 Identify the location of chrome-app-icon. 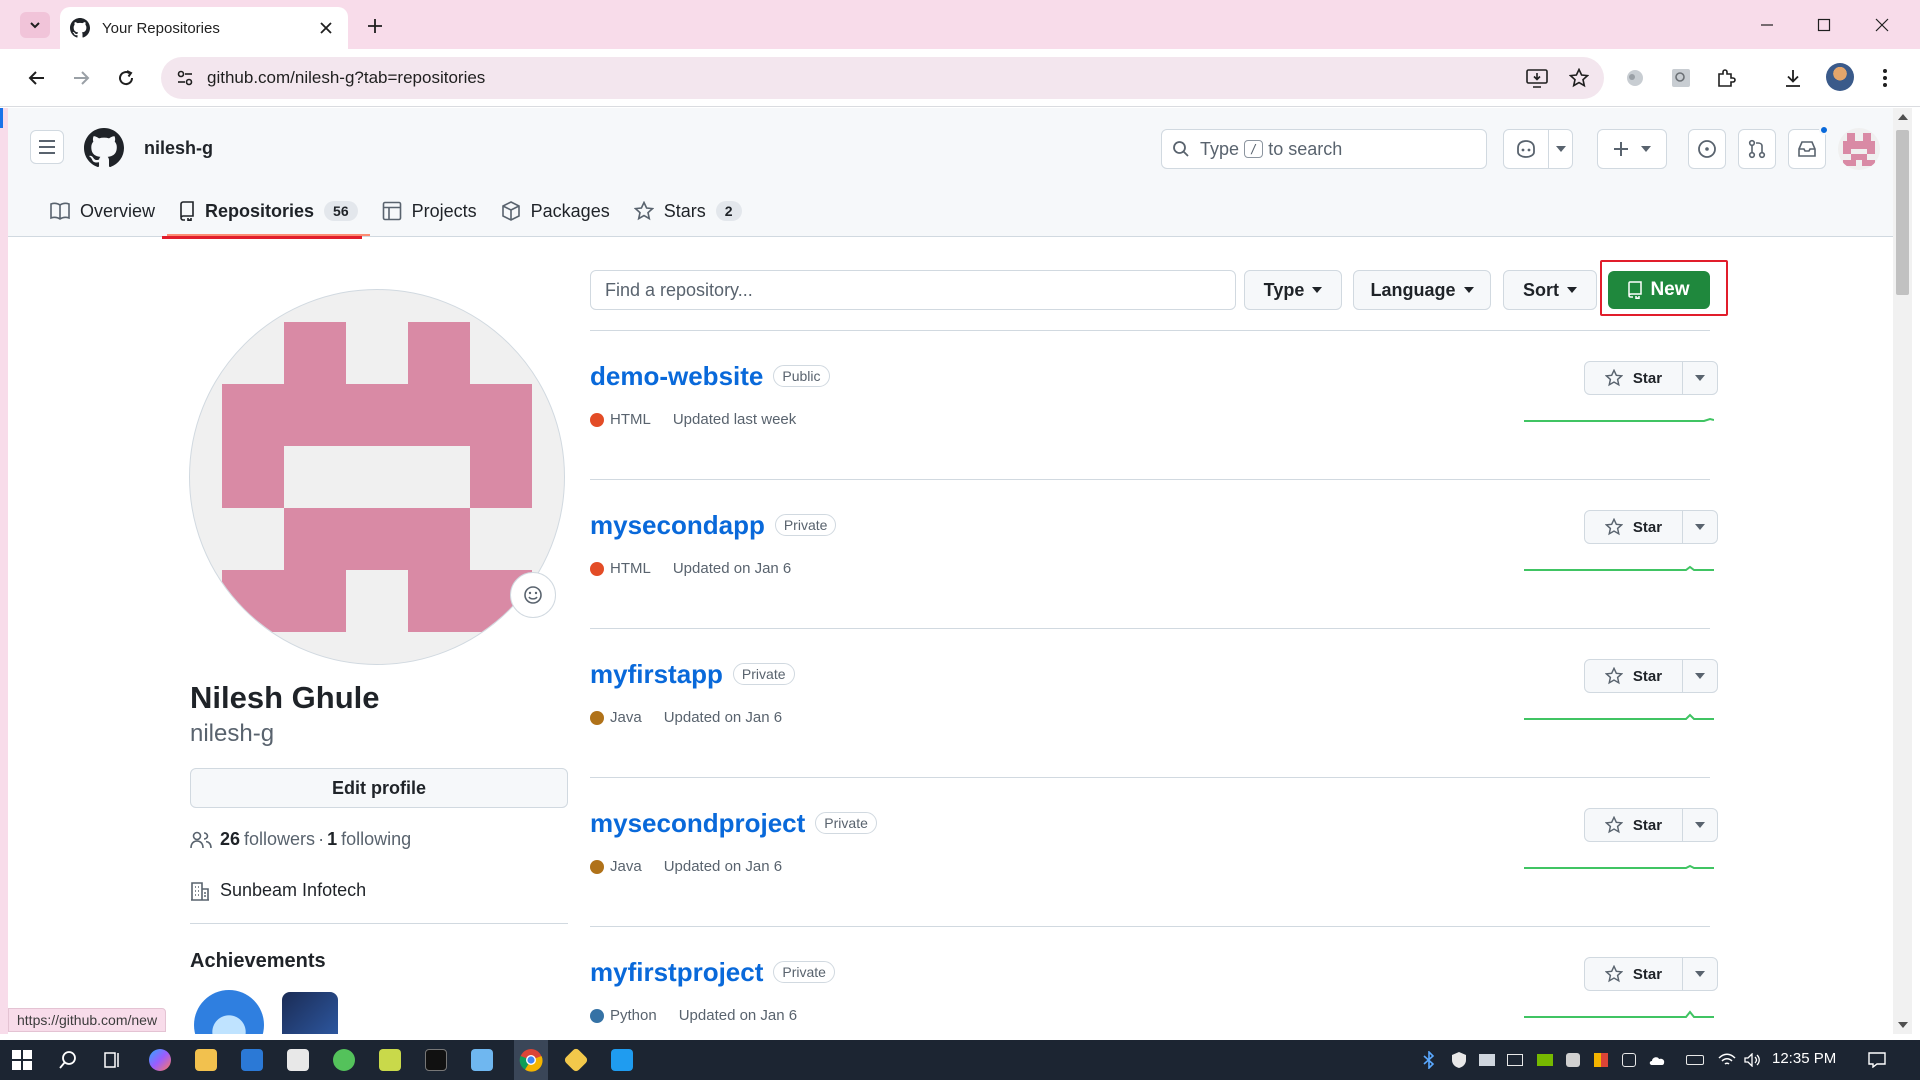
(531, 1060).